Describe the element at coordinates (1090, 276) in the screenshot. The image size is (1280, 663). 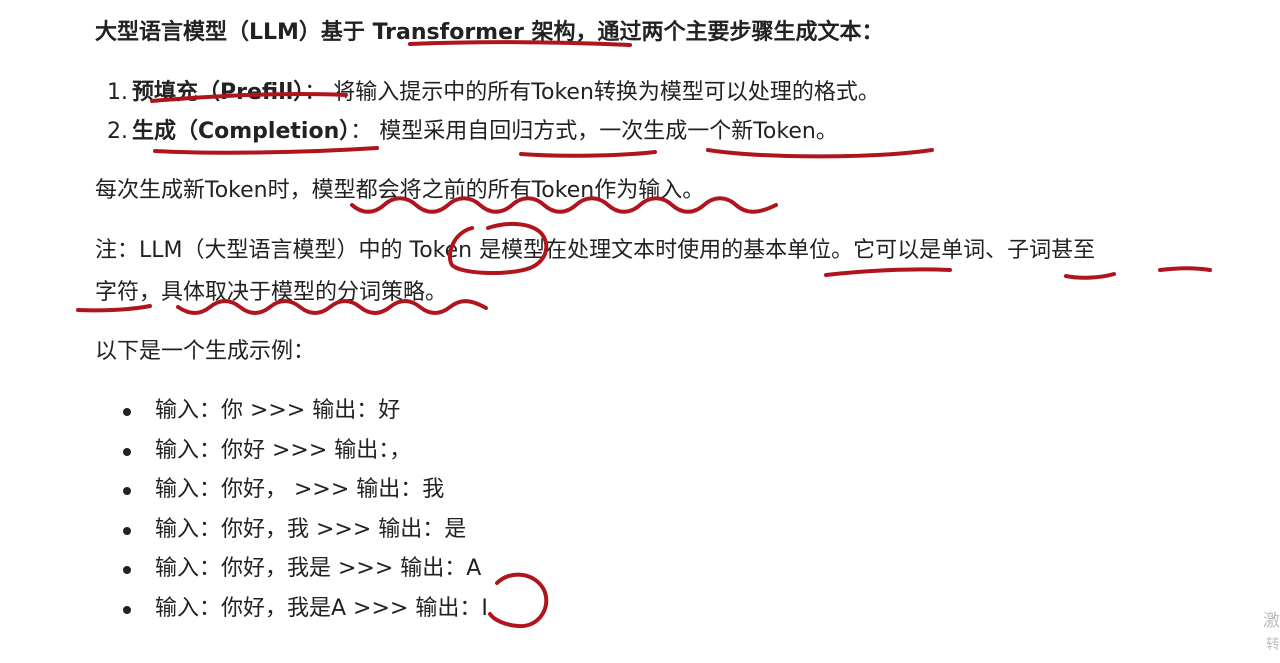
I see `underline-word` at that location.